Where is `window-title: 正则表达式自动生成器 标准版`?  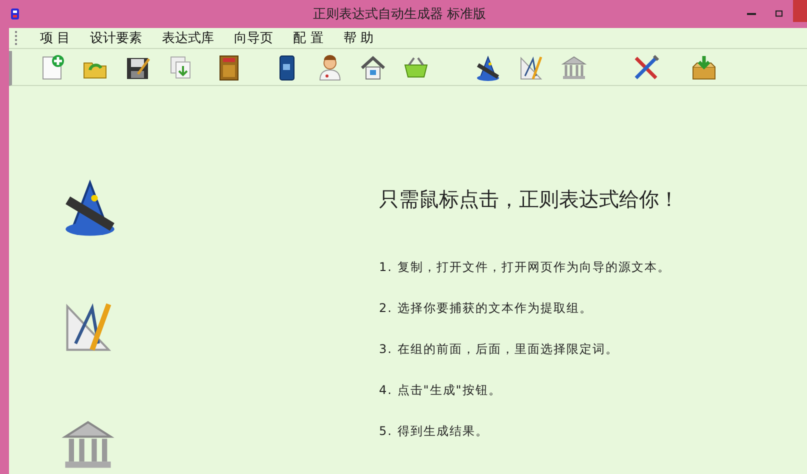
window-title: 正则表达式自动生成器 标准版 is located at coordinates (400, 14).